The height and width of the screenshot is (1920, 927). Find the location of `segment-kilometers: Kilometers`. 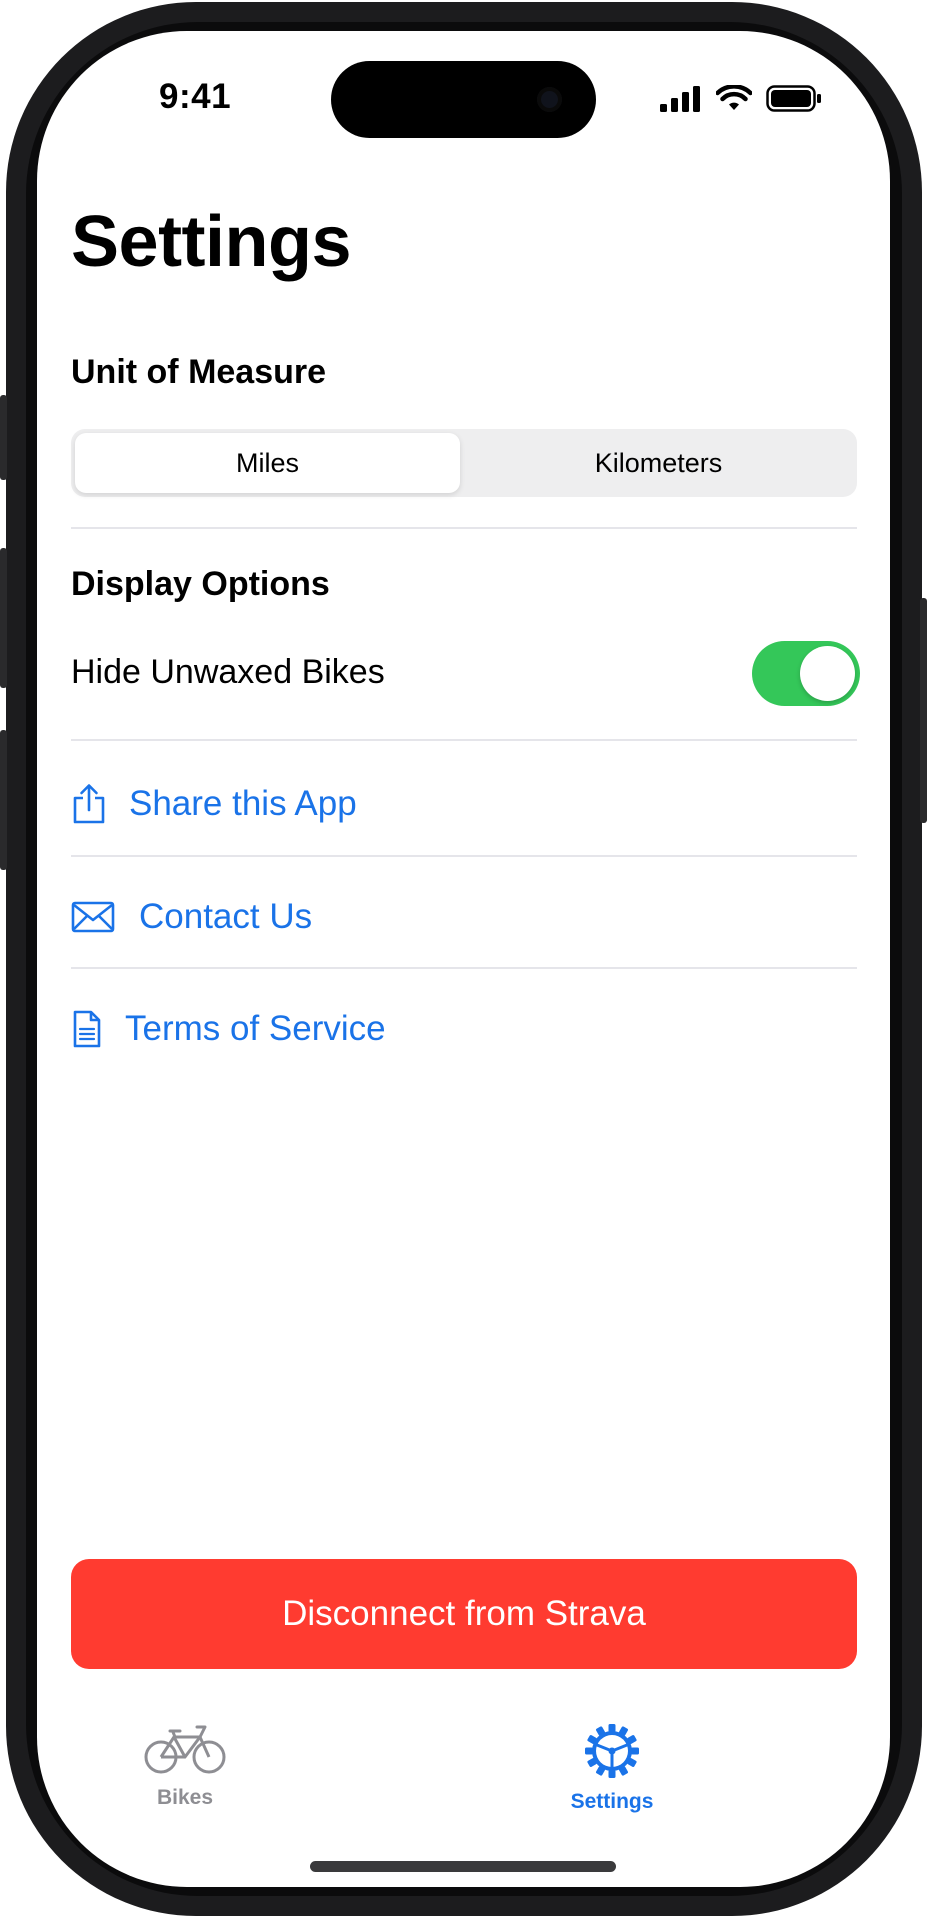

segment-kilometers: Kilometers is located at coordinates (658, 463).